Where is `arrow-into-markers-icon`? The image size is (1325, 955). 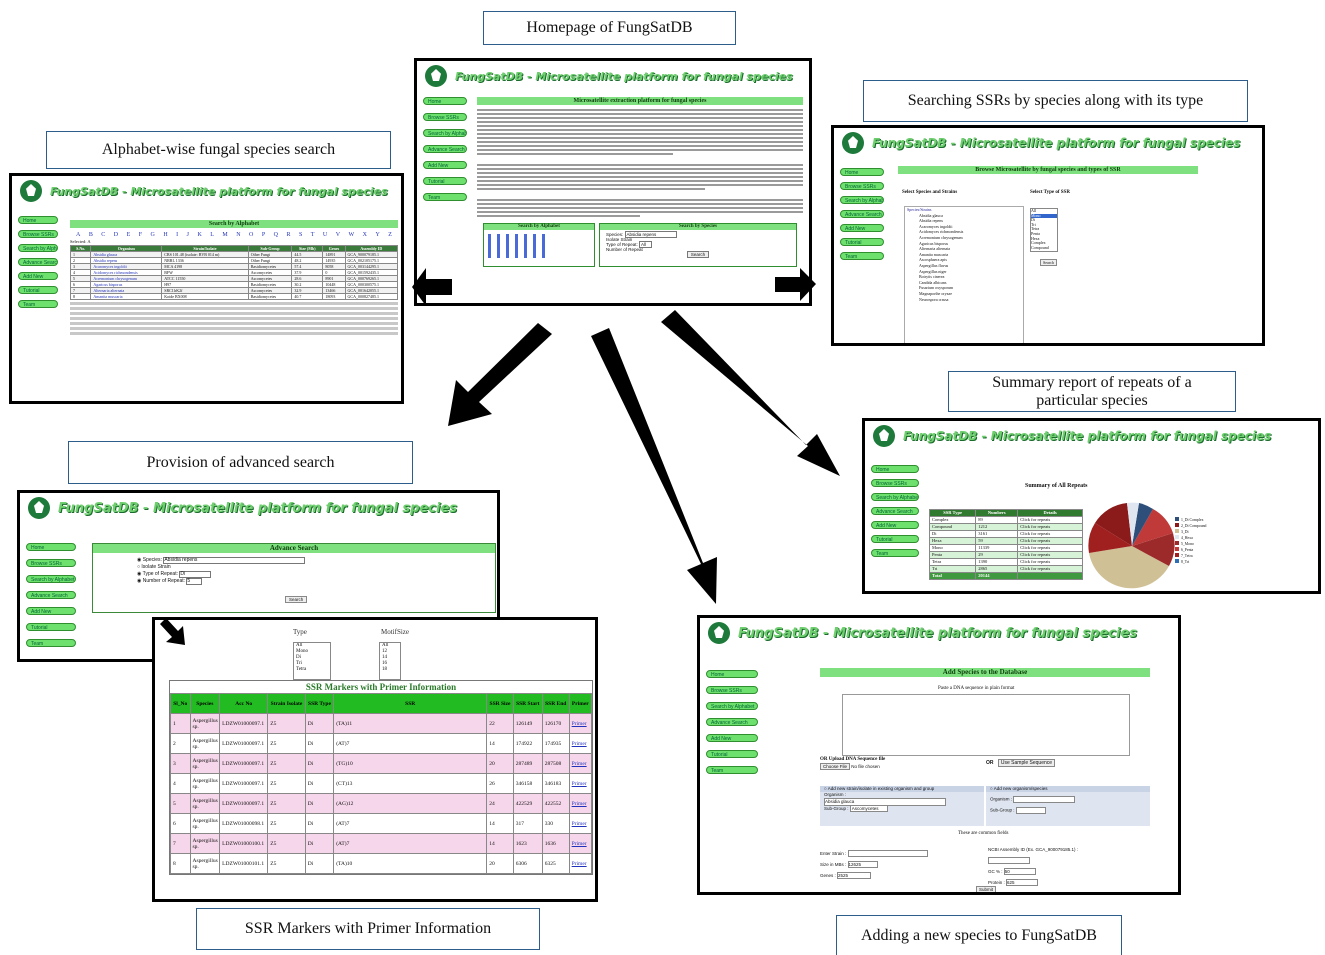 arrow-into-markers-icon is located at coordinates (172, 631).